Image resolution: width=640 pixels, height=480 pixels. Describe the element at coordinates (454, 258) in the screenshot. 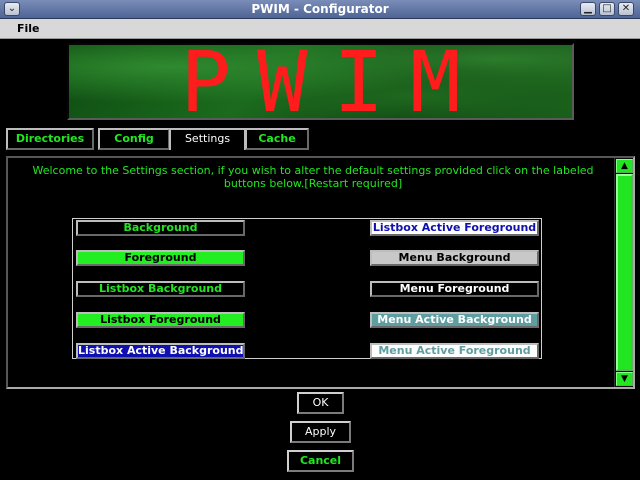

I see `menu-background-button: Menu Background` at that location.